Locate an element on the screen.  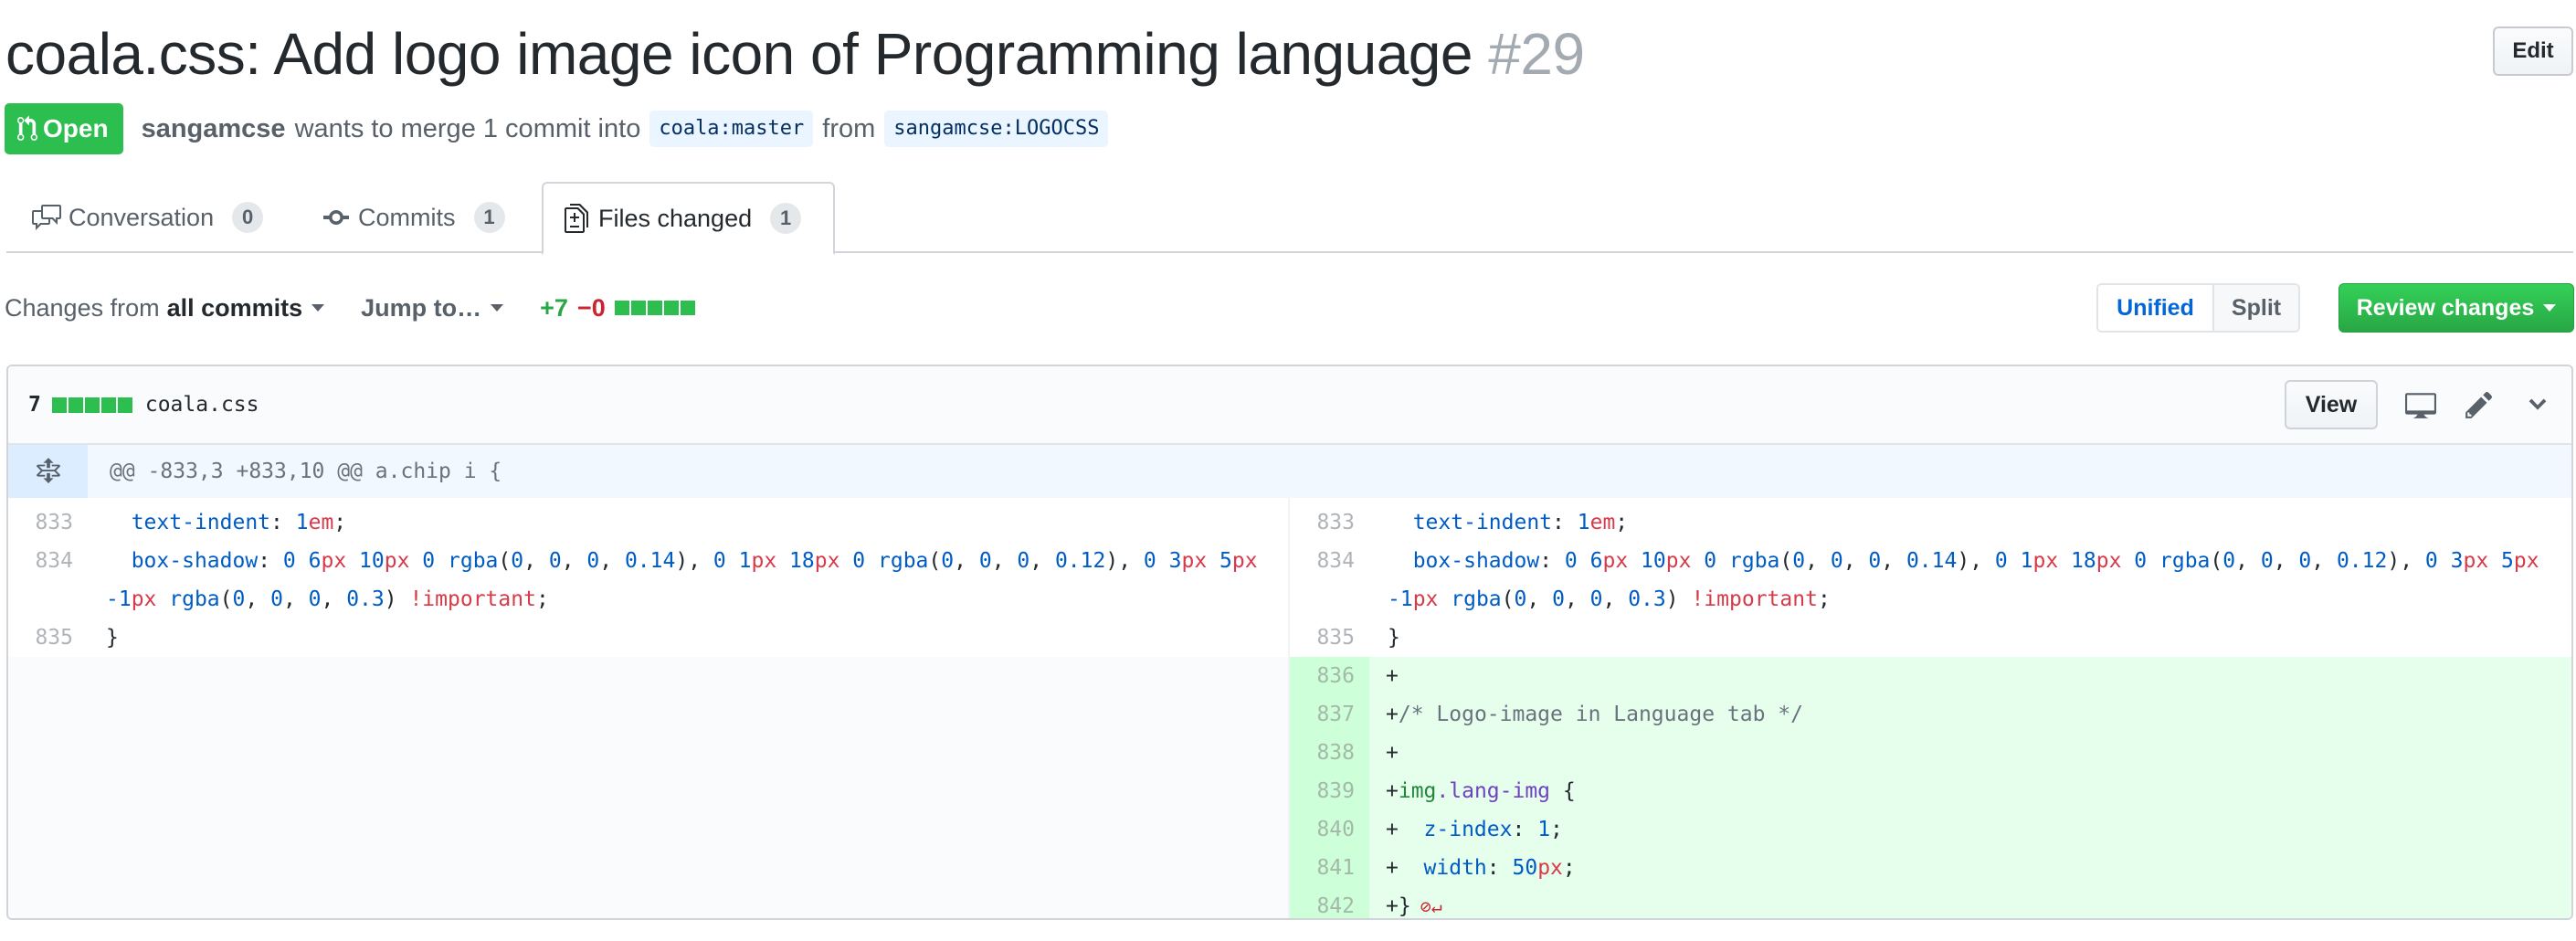
unfold-icon is located at coordinates (48, 470).